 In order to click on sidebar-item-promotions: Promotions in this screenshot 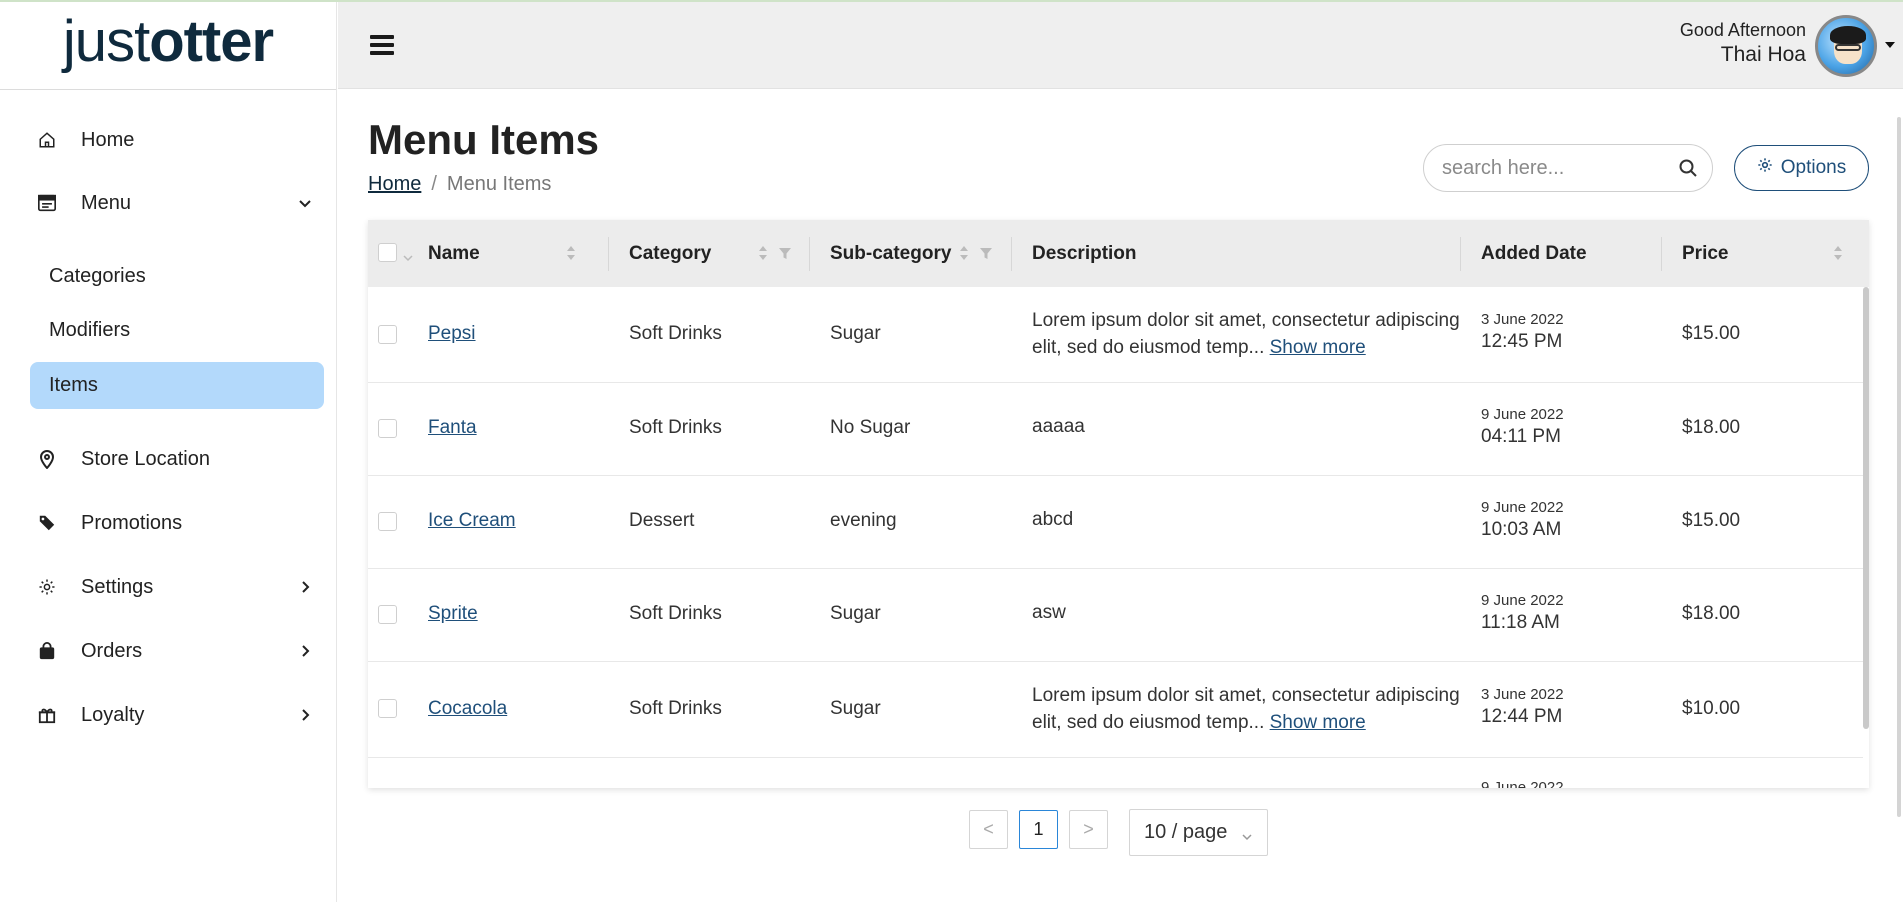, I will do `click(168, 523)`.